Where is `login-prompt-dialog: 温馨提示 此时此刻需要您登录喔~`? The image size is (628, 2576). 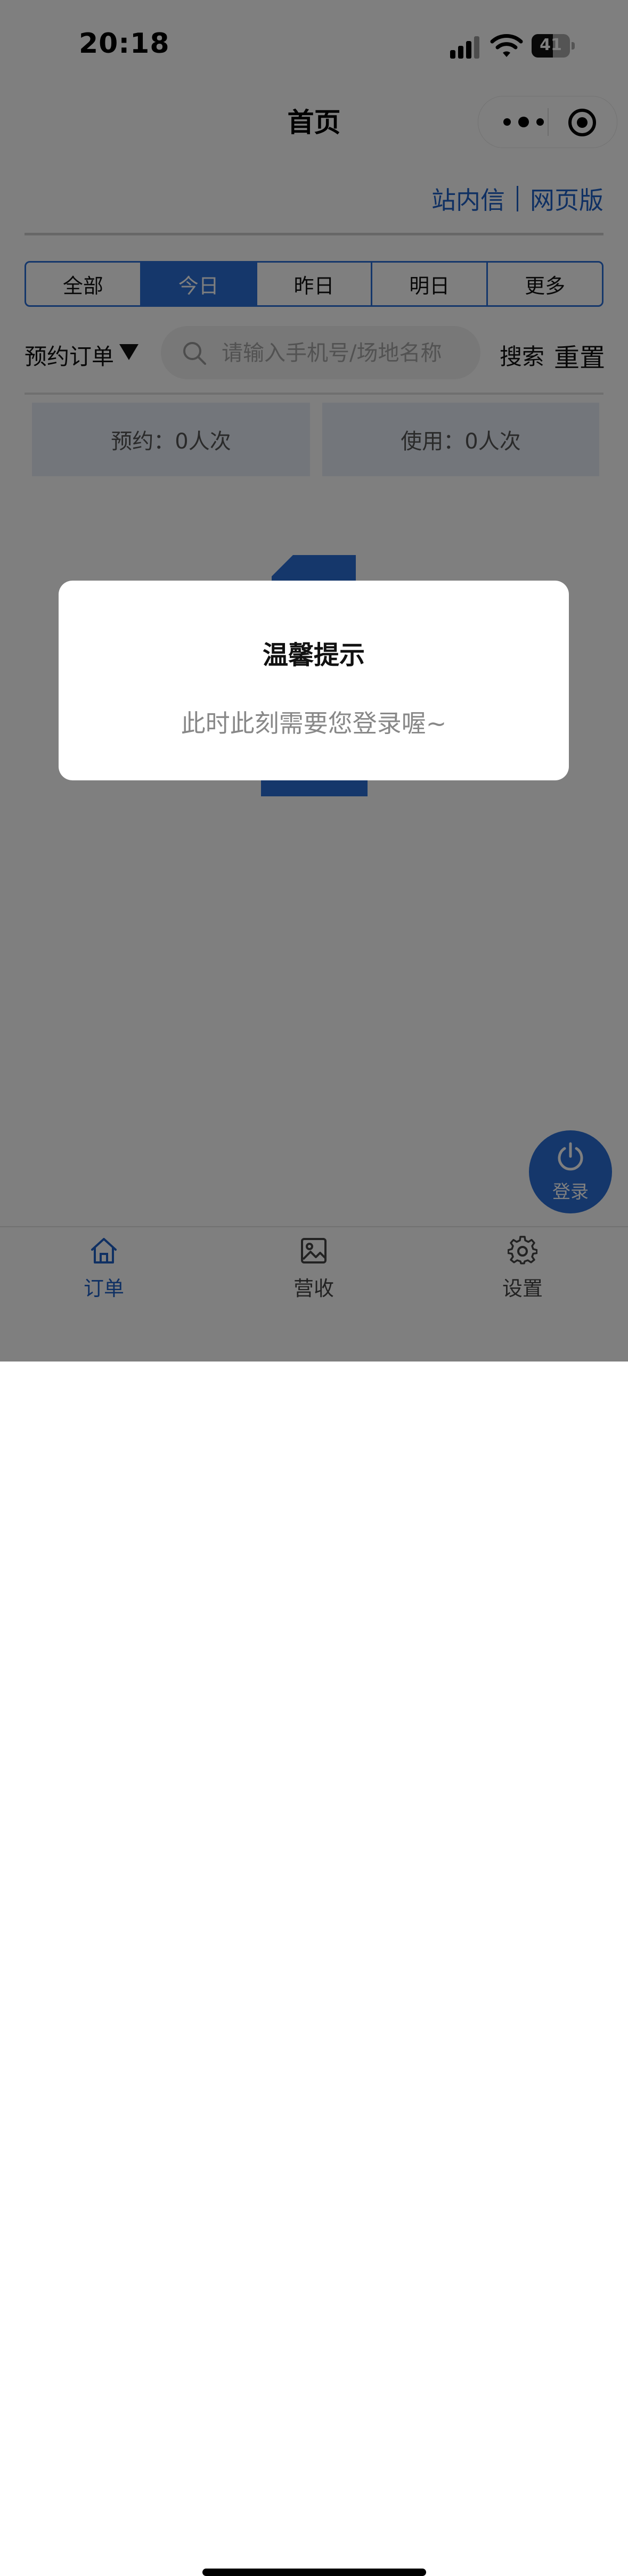
login-prompt-dialog: 温馨提示 此时此刻需要您登录喔~ is located at coordinates (314, 680).